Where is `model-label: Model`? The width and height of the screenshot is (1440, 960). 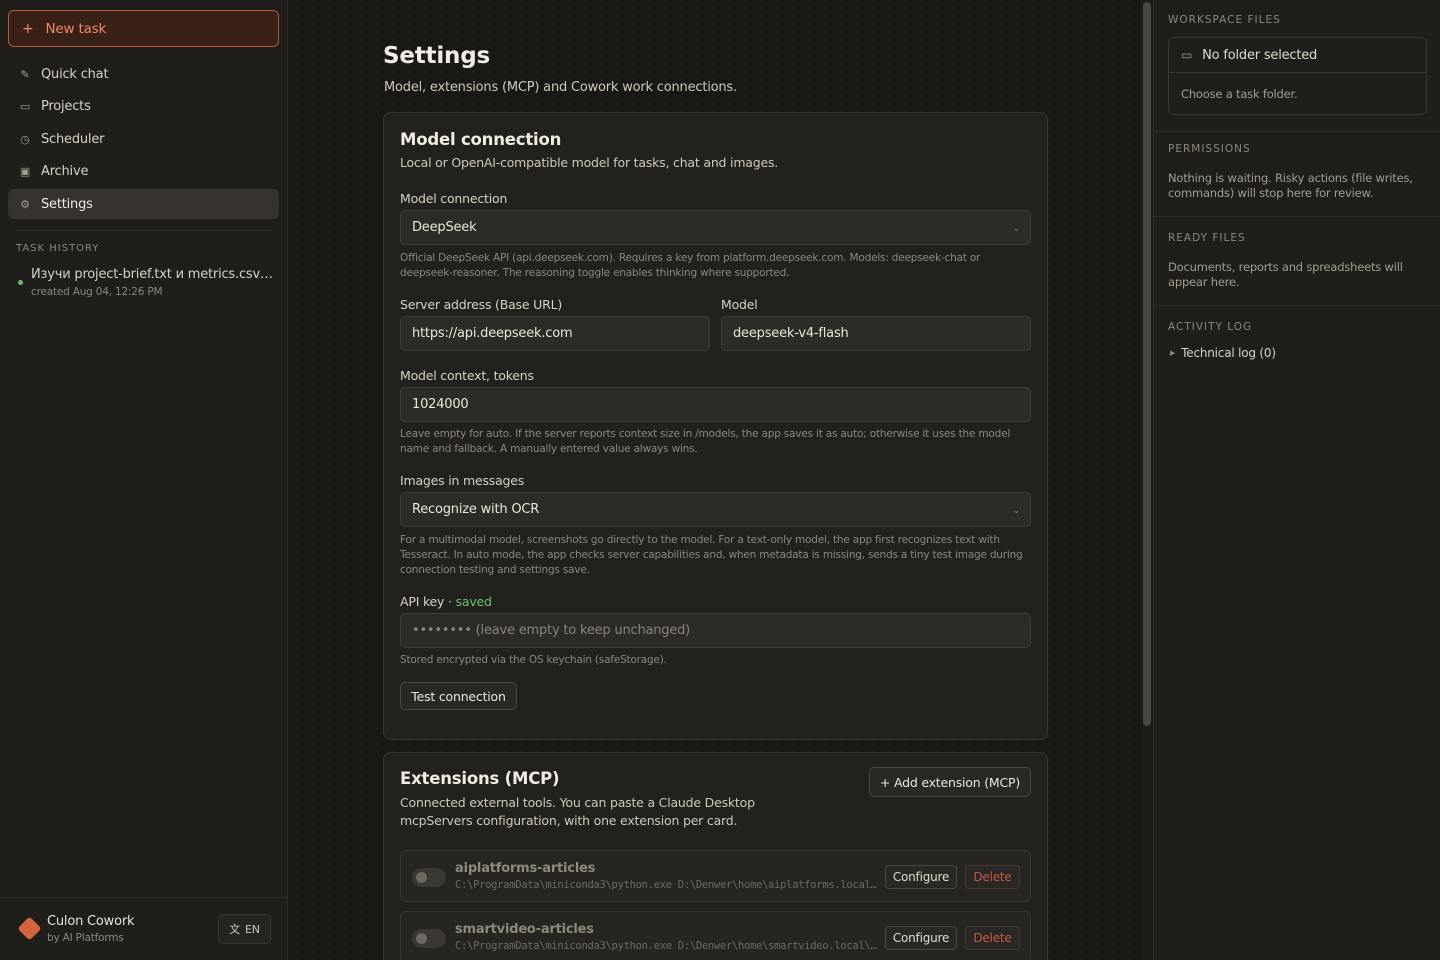
model-label: Model is located at coordinates (739, 304).